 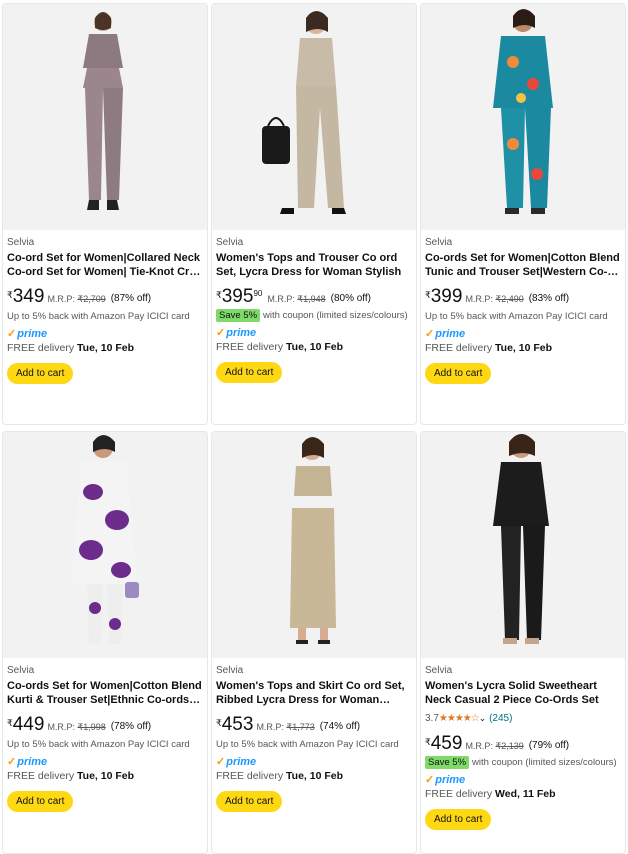 What do you see at coordinates (523, 718) in the screenshot?
I see `rating-row: 3.7★★★★☆⌄ (245)` at bounding box center [523, 718].